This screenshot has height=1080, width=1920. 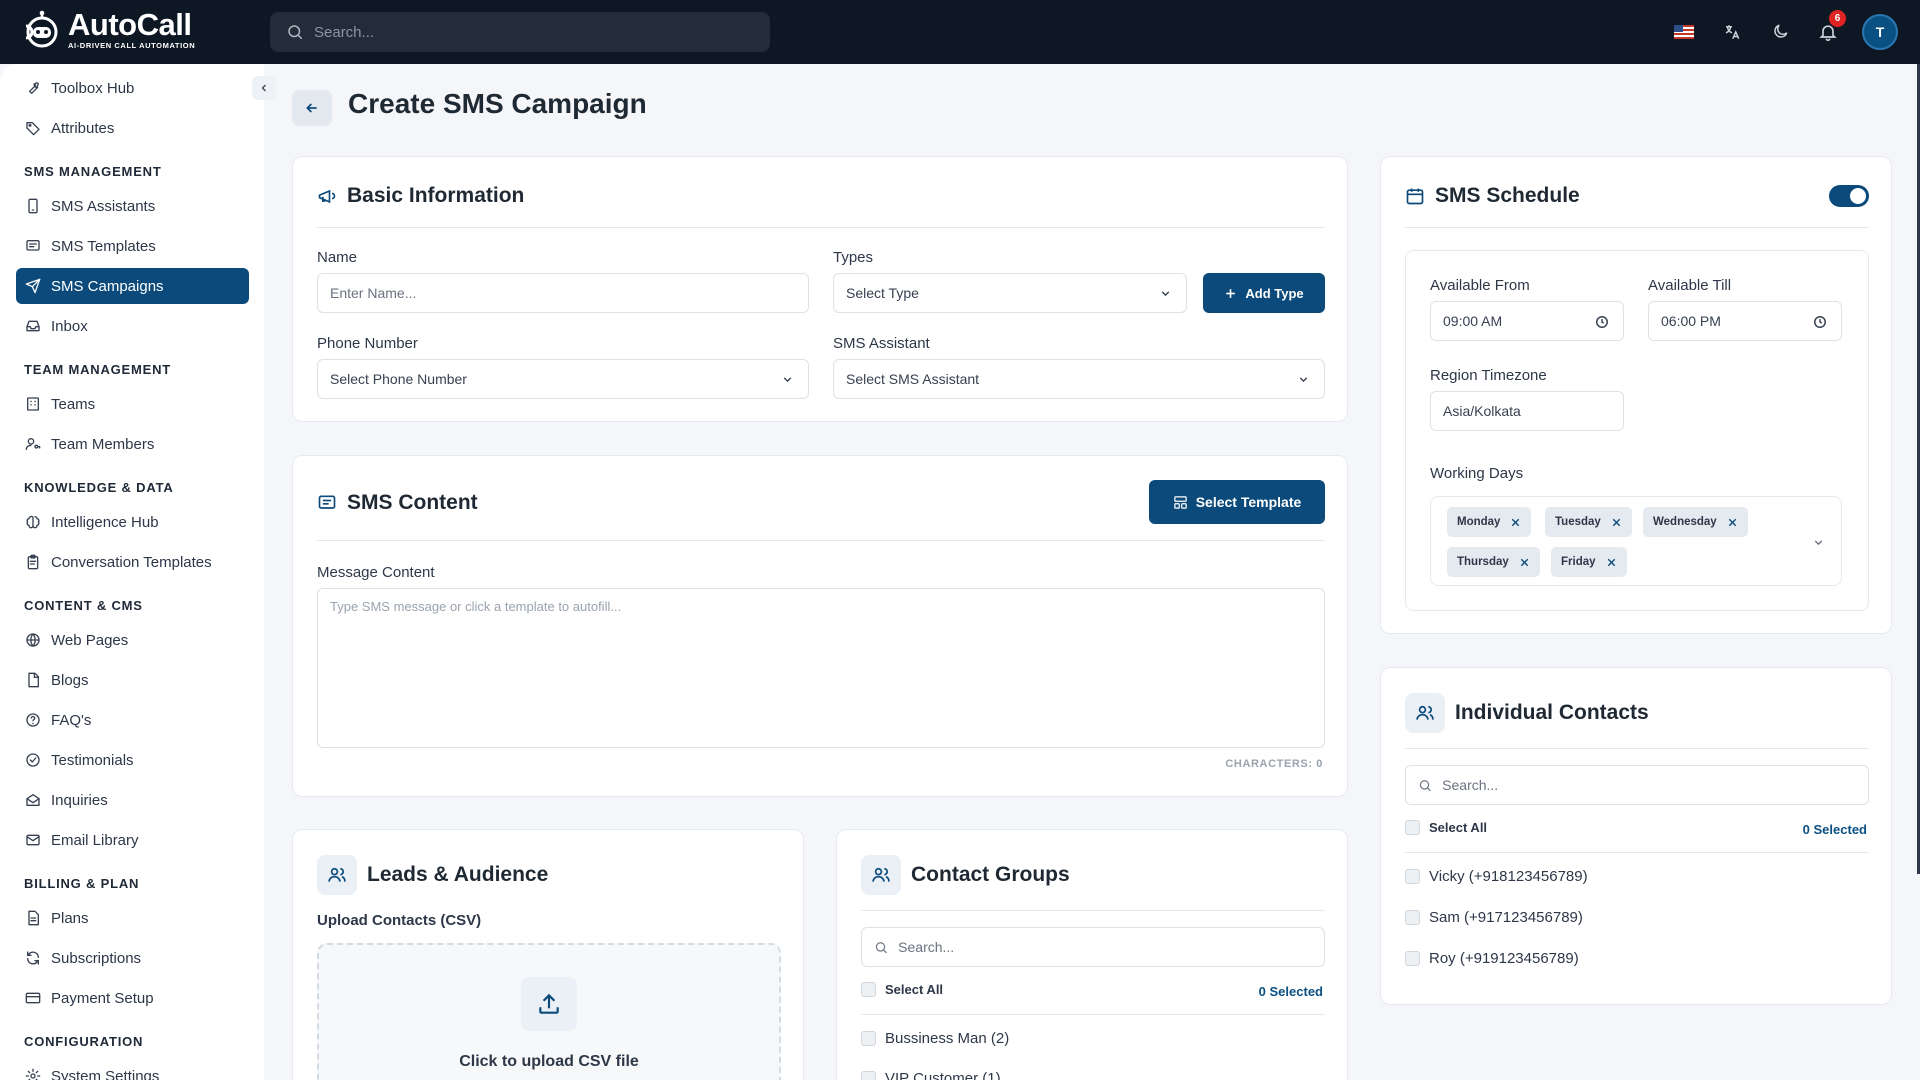 What do you see at coordinates (132, 128) in the screenshot?
I see `sidebar-item-attributes: Attributes` at bounding box center [132, 128].